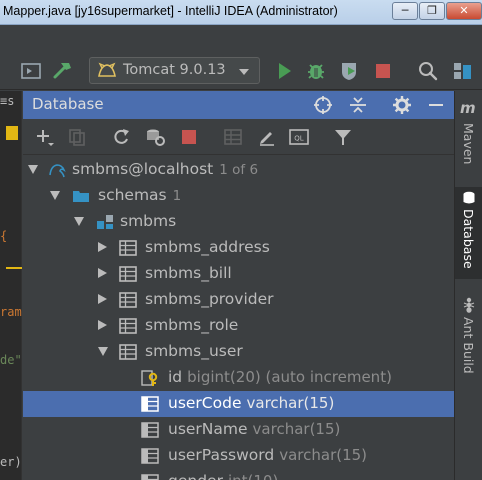 The height and width of the screenshot is (480, 482). Describe the element at coordinates (107, 69) in the screenshot. I see `tomcat-icon` at that location.